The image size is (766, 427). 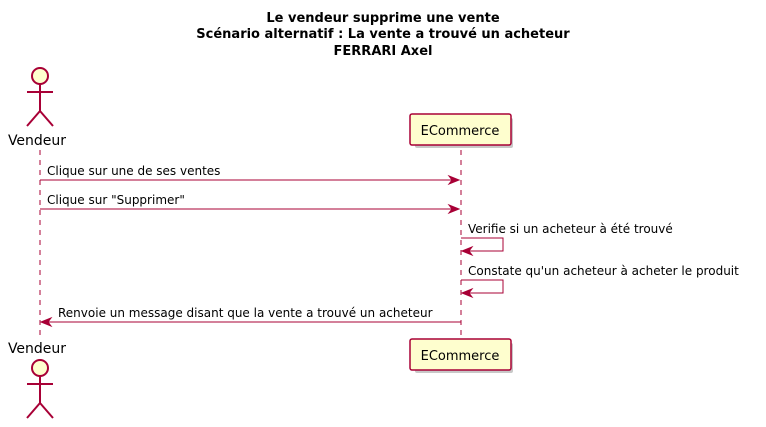 I want to click on ecommerce-label-bottom: ECommerce, so click(x=460, y=356).